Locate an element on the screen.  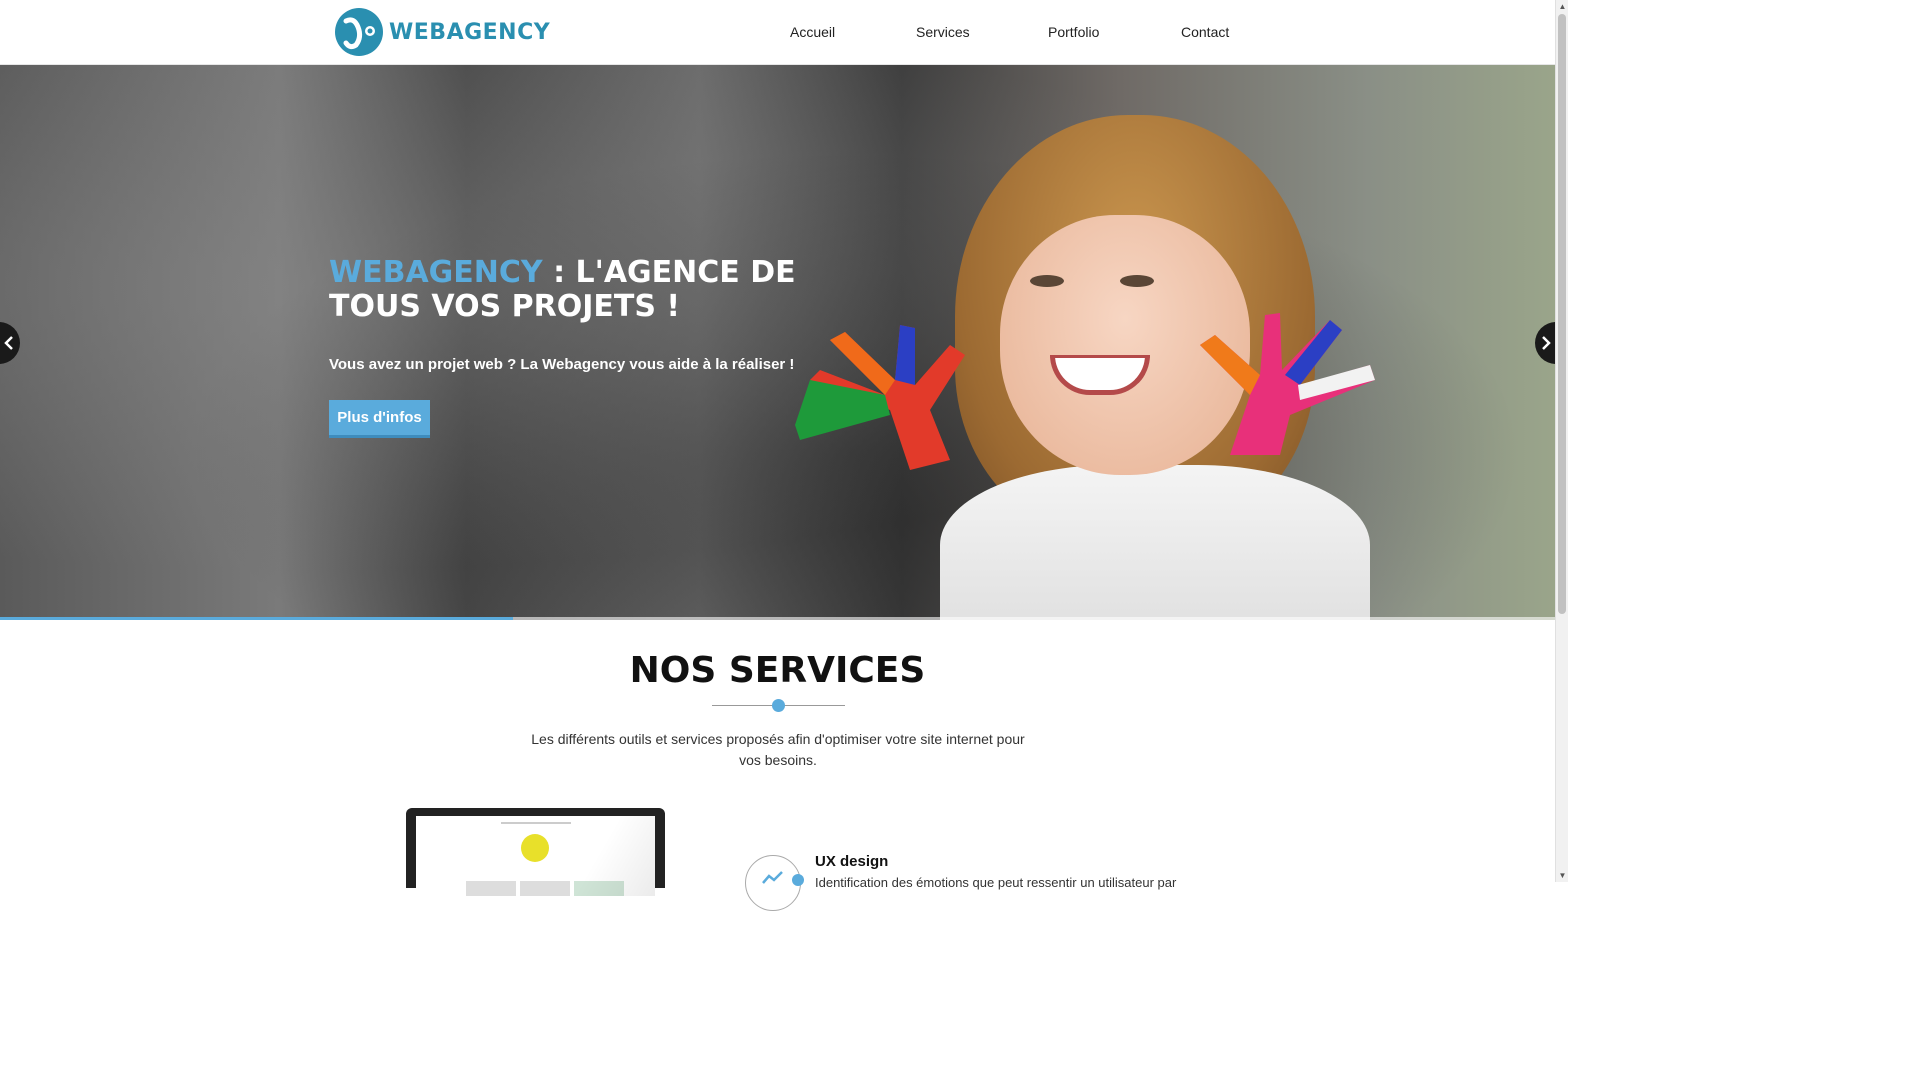
slider-progress is located at coordinates (777, 618).